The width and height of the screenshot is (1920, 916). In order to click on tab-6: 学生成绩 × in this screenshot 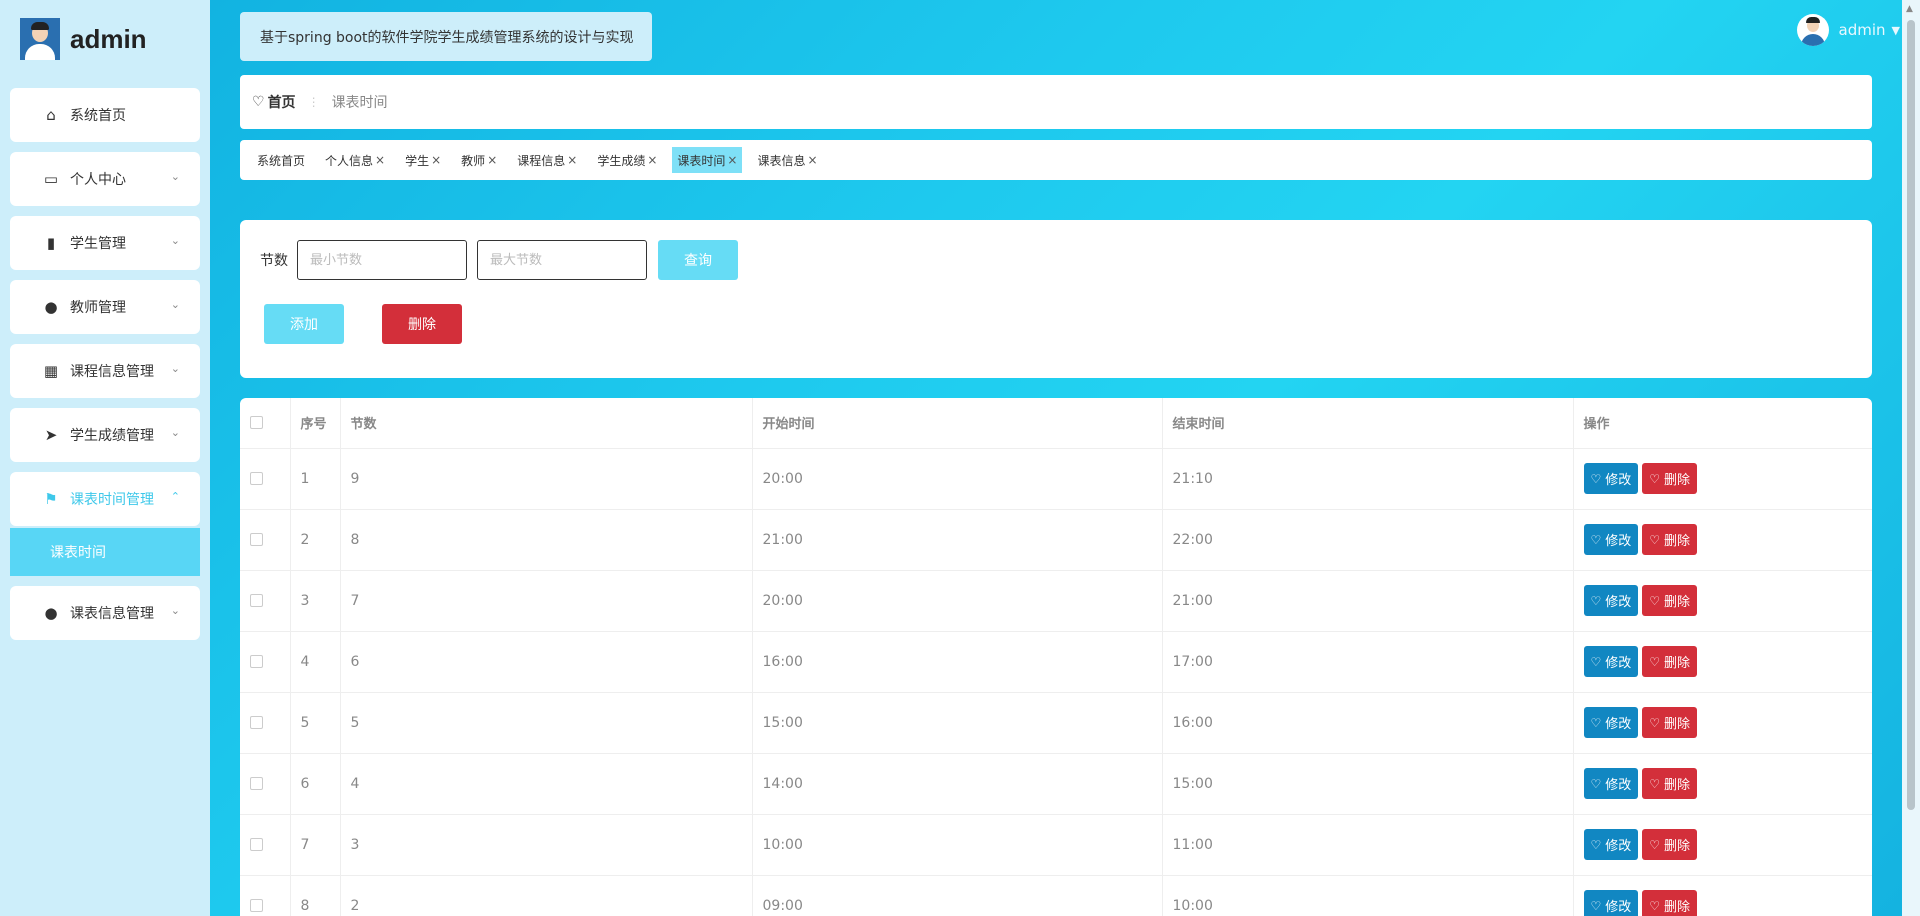, I will do `click(627, 160)`.